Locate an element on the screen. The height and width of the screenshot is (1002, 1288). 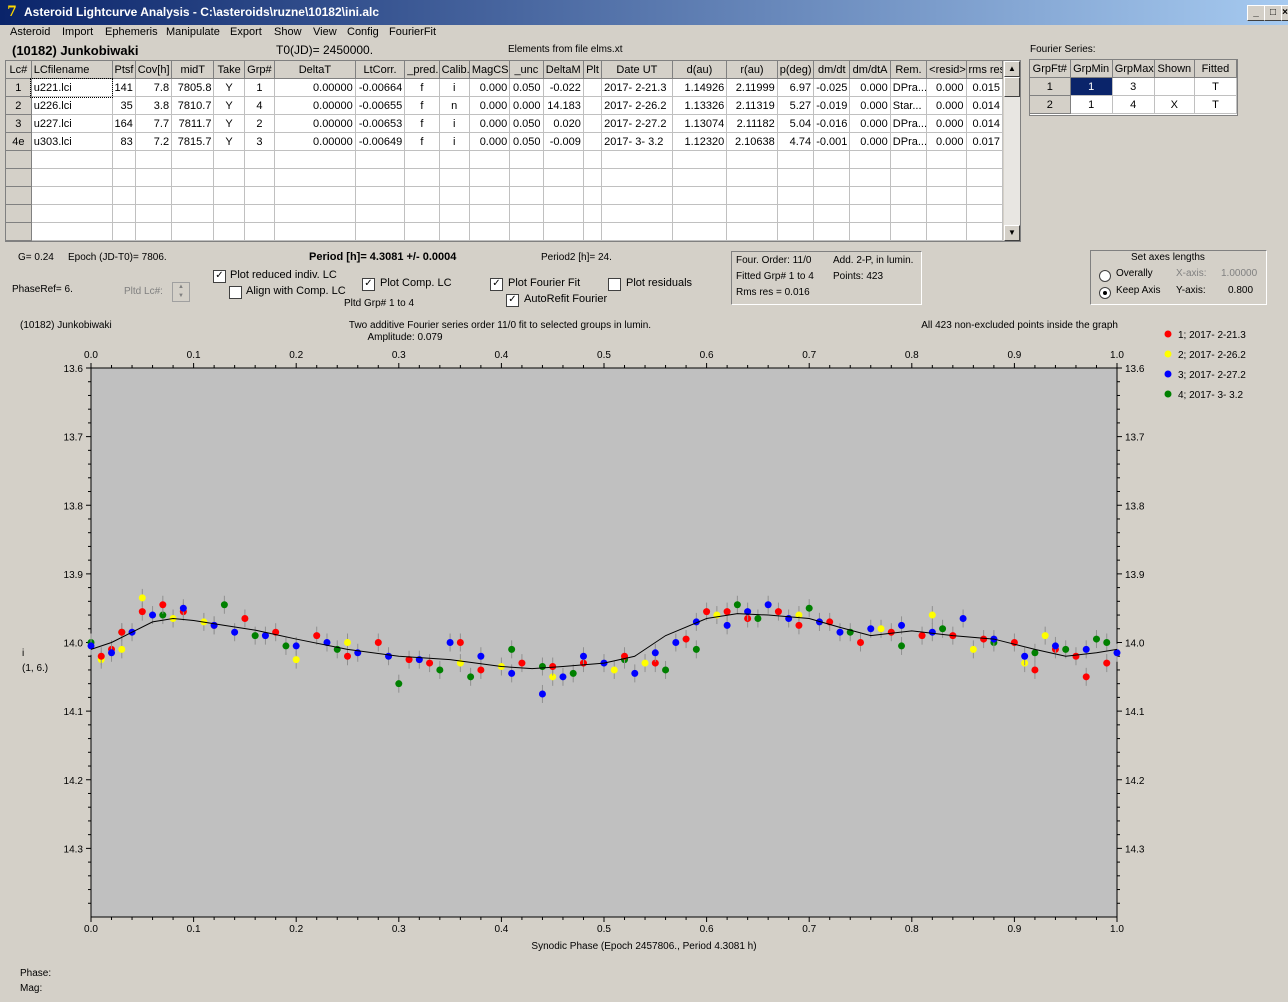
table-cell: 2.11999 is located at coordinates (752, 87).